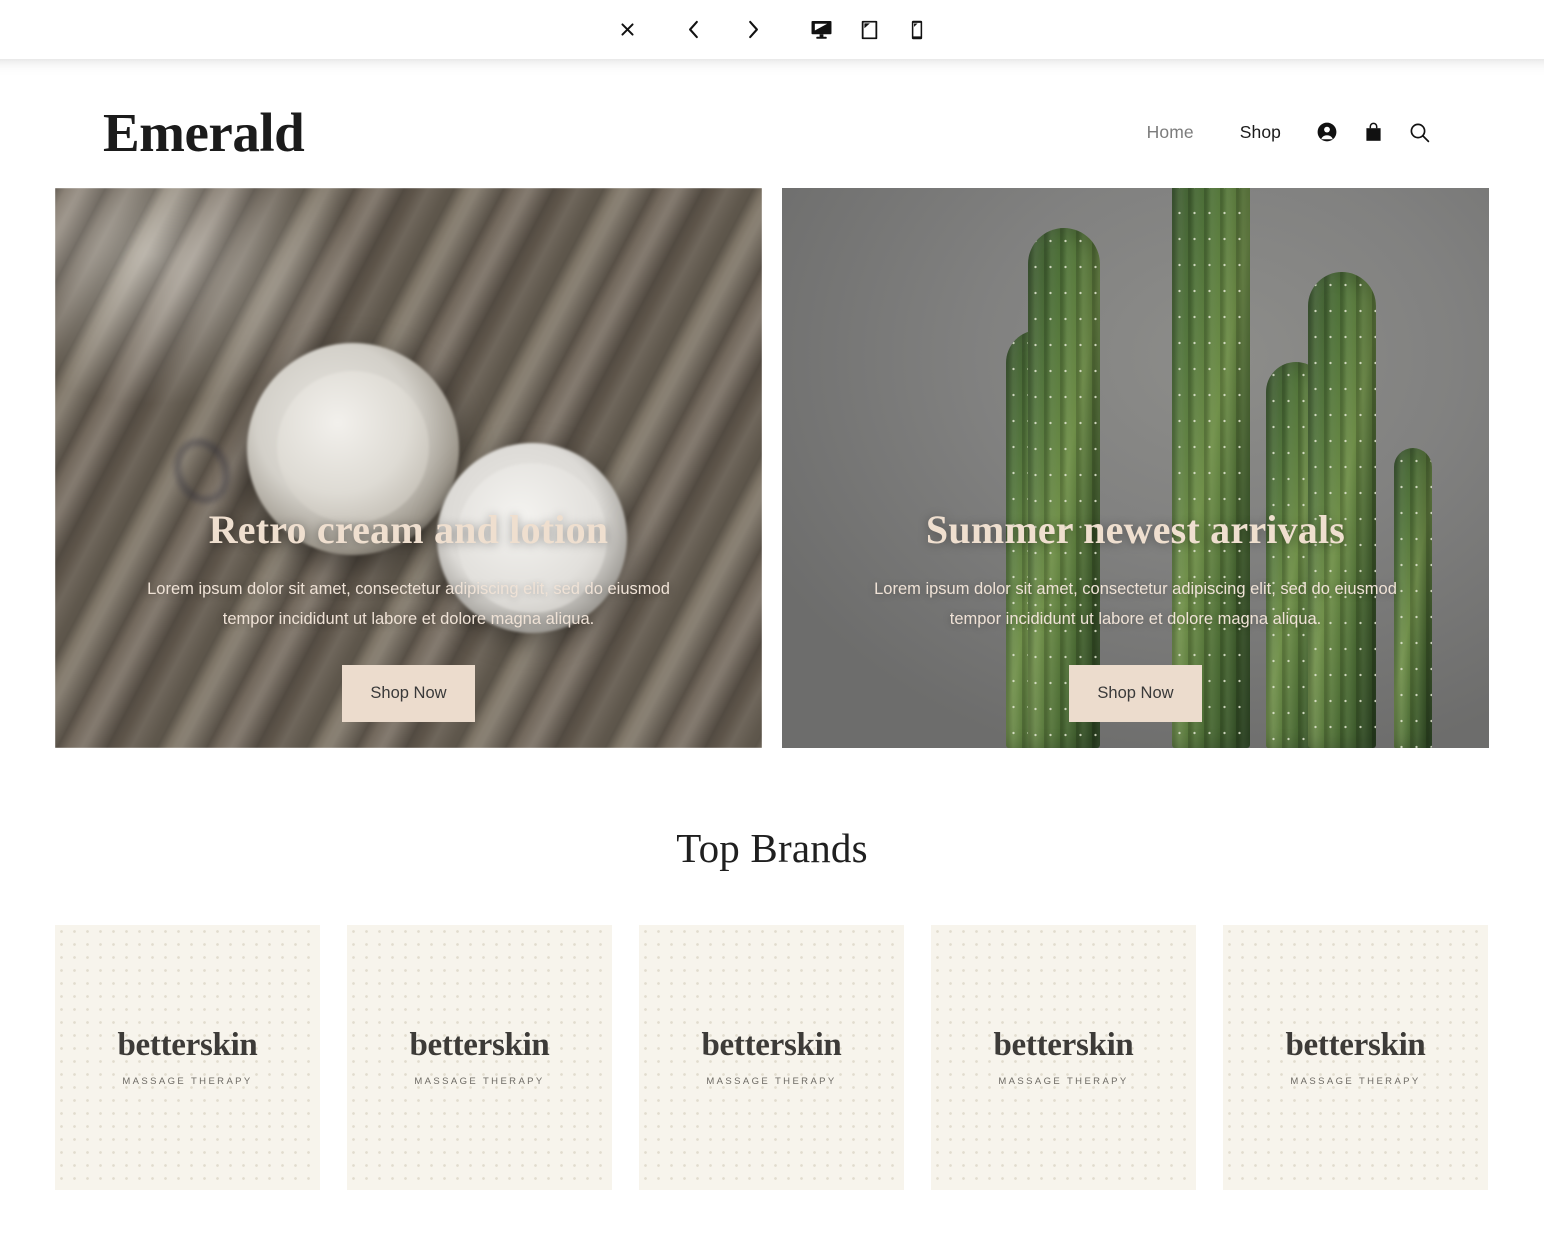 The height and width of the screenshot is (1234, 1544). I want to click on mobile-icon, so click(917, 29).